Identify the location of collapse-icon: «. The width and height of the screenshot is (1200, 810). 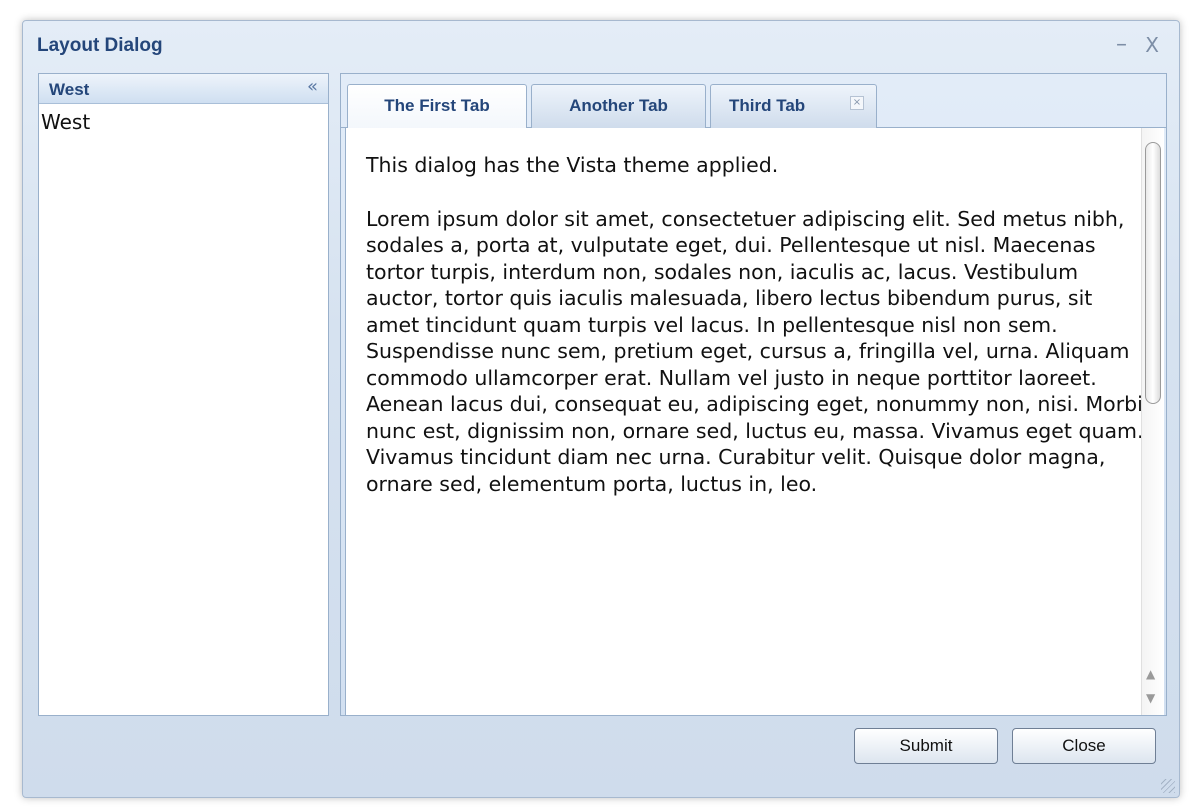
(312, 86).